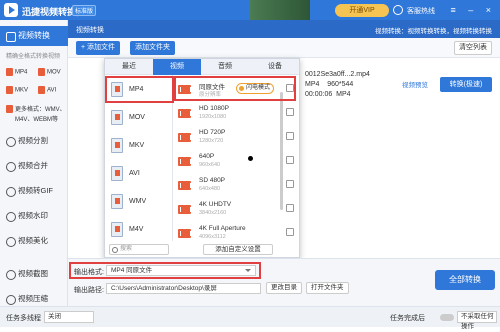 This screenshot has width=500, height=332. What do you see at coordinates (9, 72) in the screenshot?
I see `mp4-icon` at bounding box center [9, 72].